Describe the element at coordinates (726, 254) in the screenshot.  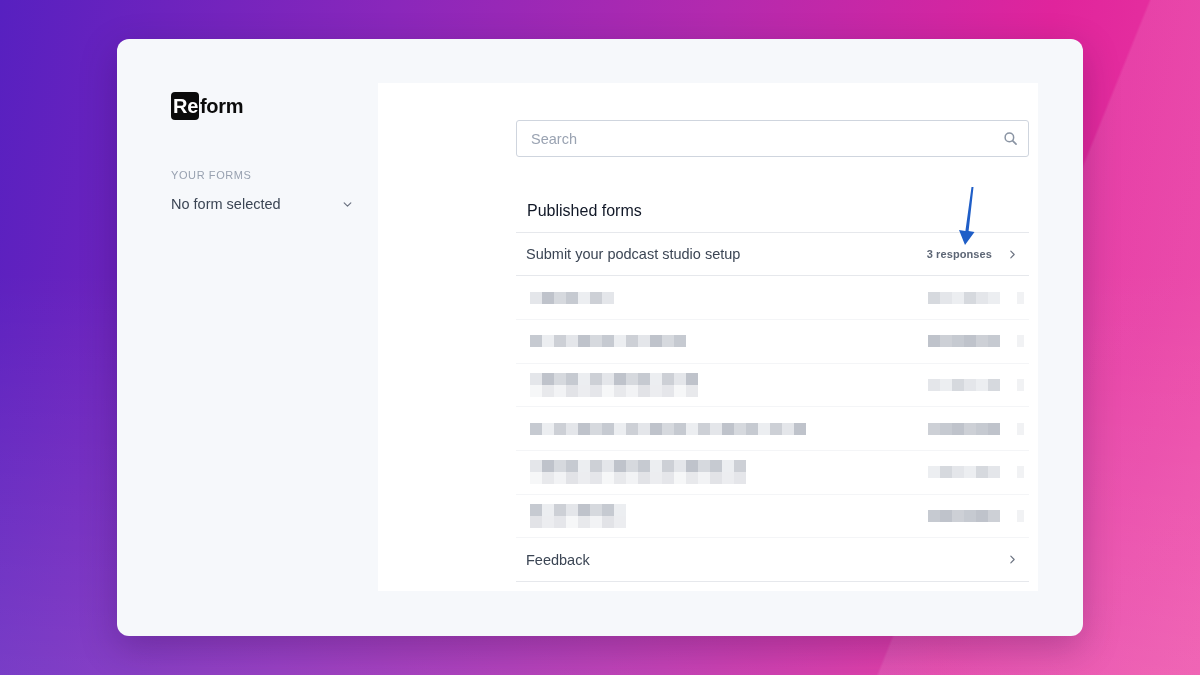
I see `form-link: Submit your podcast studio setup` at that location.